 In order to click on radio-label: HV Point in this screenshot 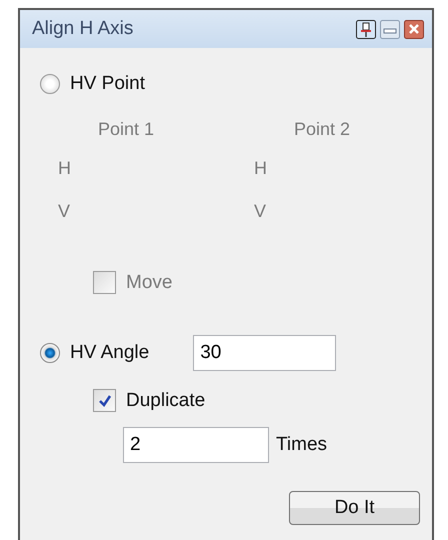, I will do `click(107, 84)`.